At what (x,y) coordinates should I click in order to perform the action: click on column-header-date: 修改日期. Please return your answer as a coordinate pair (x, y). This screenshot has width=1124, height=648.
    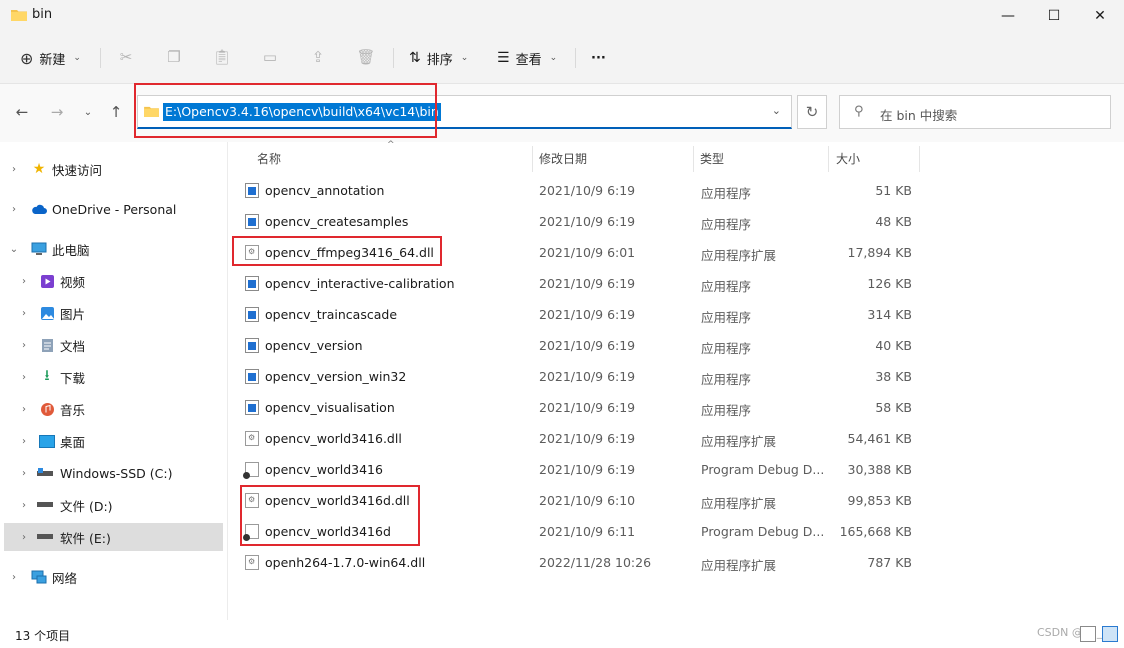
    Looking at the image, I should click on (563, 158).